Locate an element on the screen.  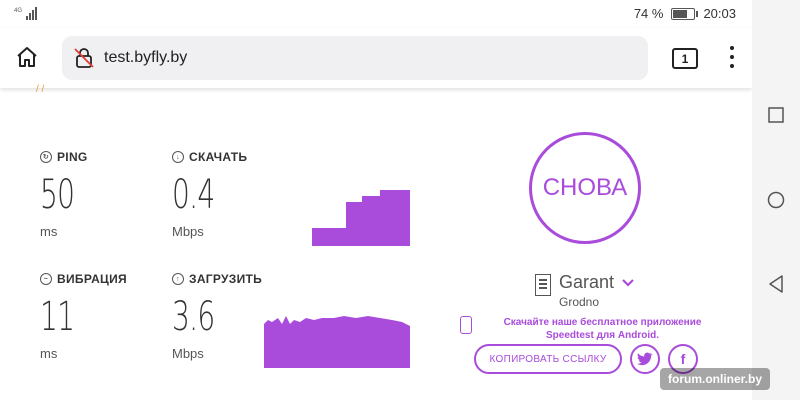
url-text: test.byfly.by is located at coordinates (146, 57).